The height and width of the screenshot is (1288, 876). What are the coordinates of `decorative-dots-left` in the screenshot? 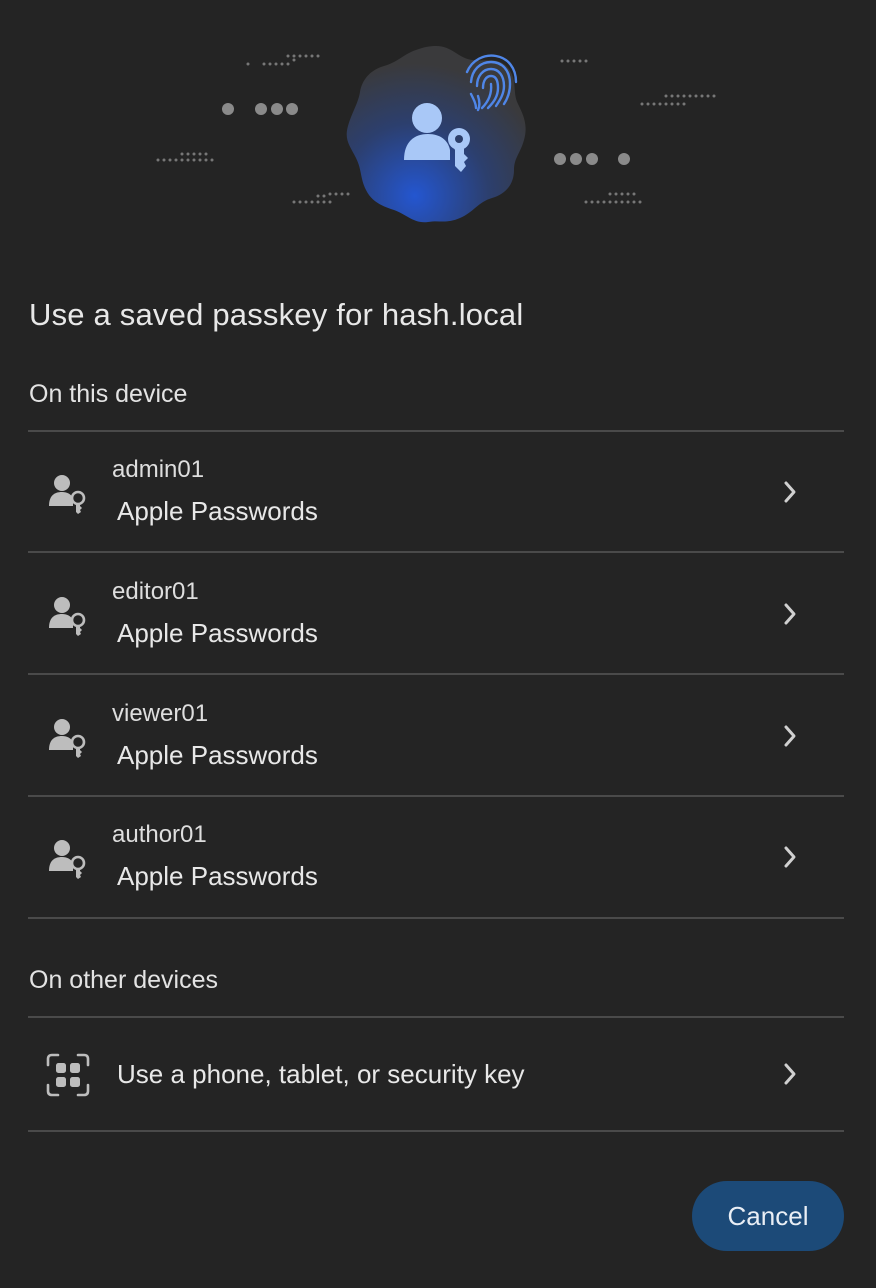 It's located at (260, 109).